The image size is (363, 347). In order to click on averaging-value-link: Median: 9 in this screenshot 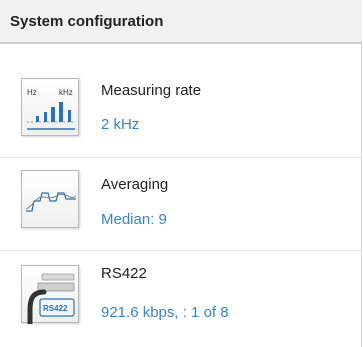, I will do `click(134, 219)`.